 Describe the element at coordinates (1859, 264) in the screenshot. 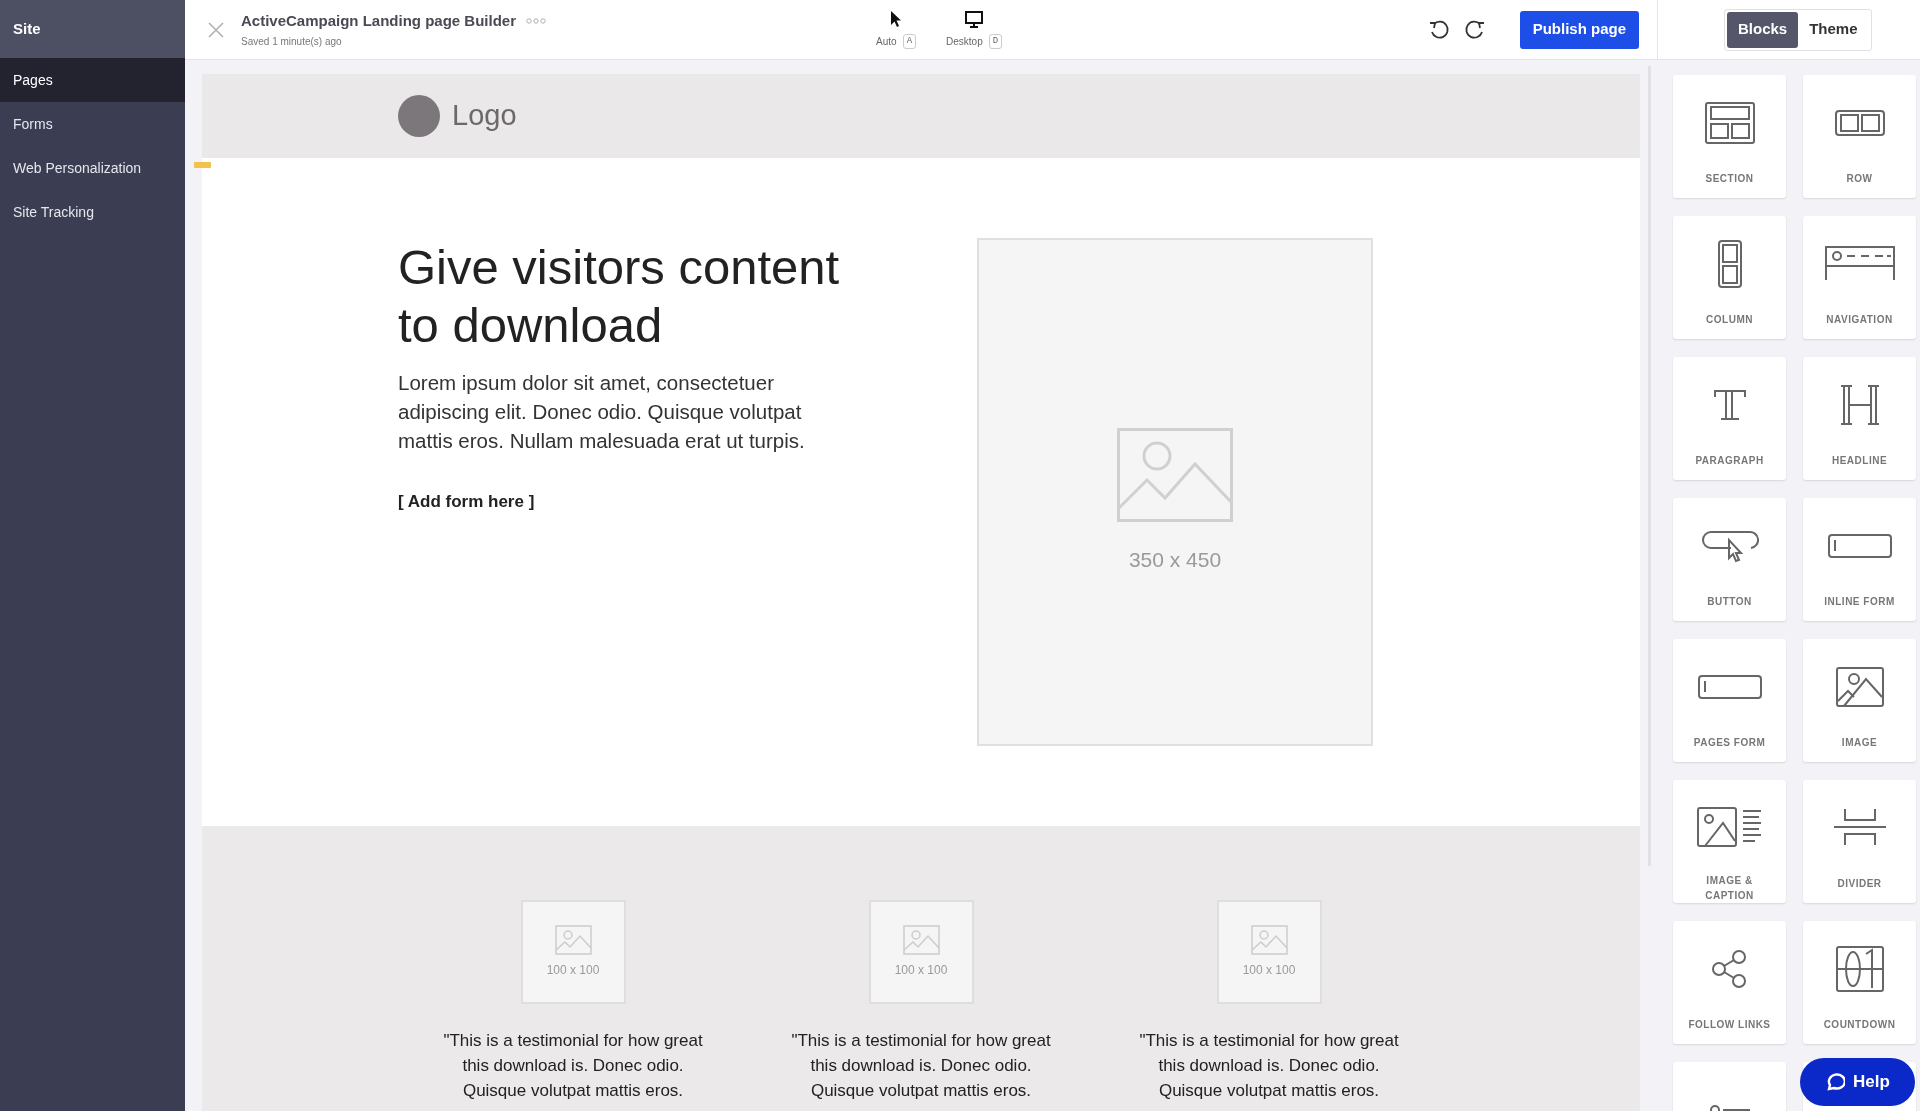

I see `navigation-bar-icon` at that location.